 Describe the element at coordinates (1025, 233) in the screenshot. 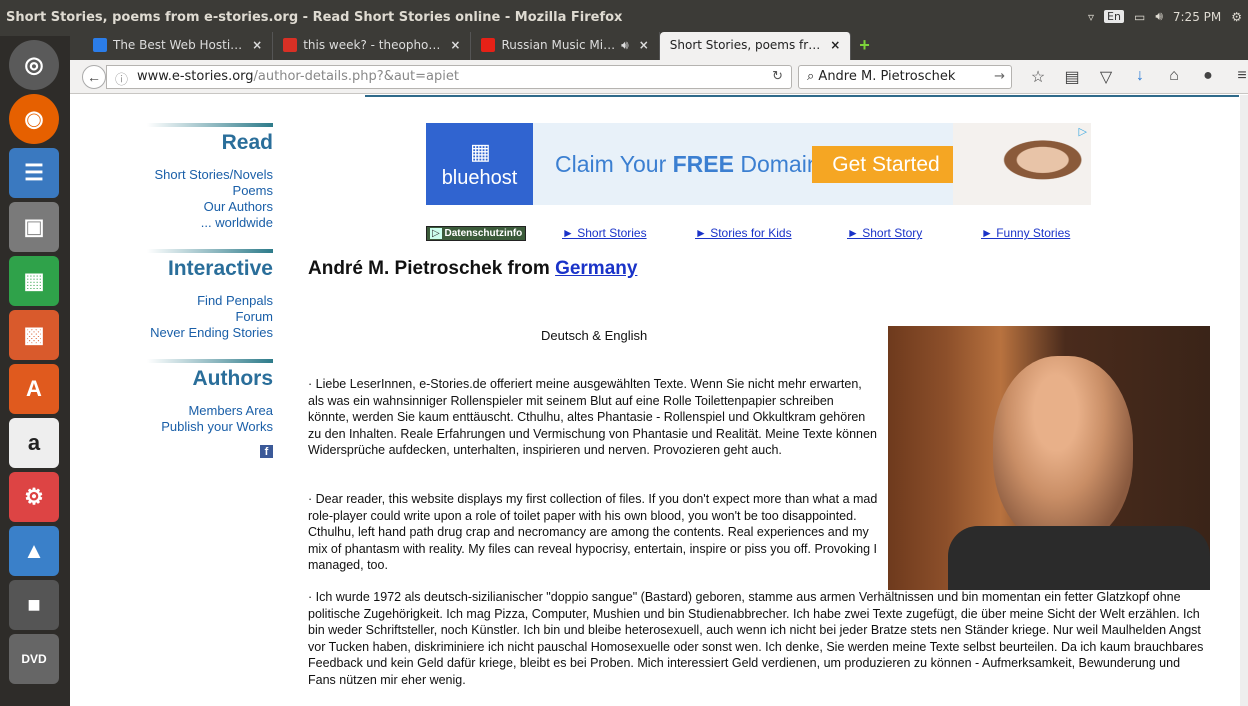

I see `nav-funny-stories: ► Funny Stories` at that location.